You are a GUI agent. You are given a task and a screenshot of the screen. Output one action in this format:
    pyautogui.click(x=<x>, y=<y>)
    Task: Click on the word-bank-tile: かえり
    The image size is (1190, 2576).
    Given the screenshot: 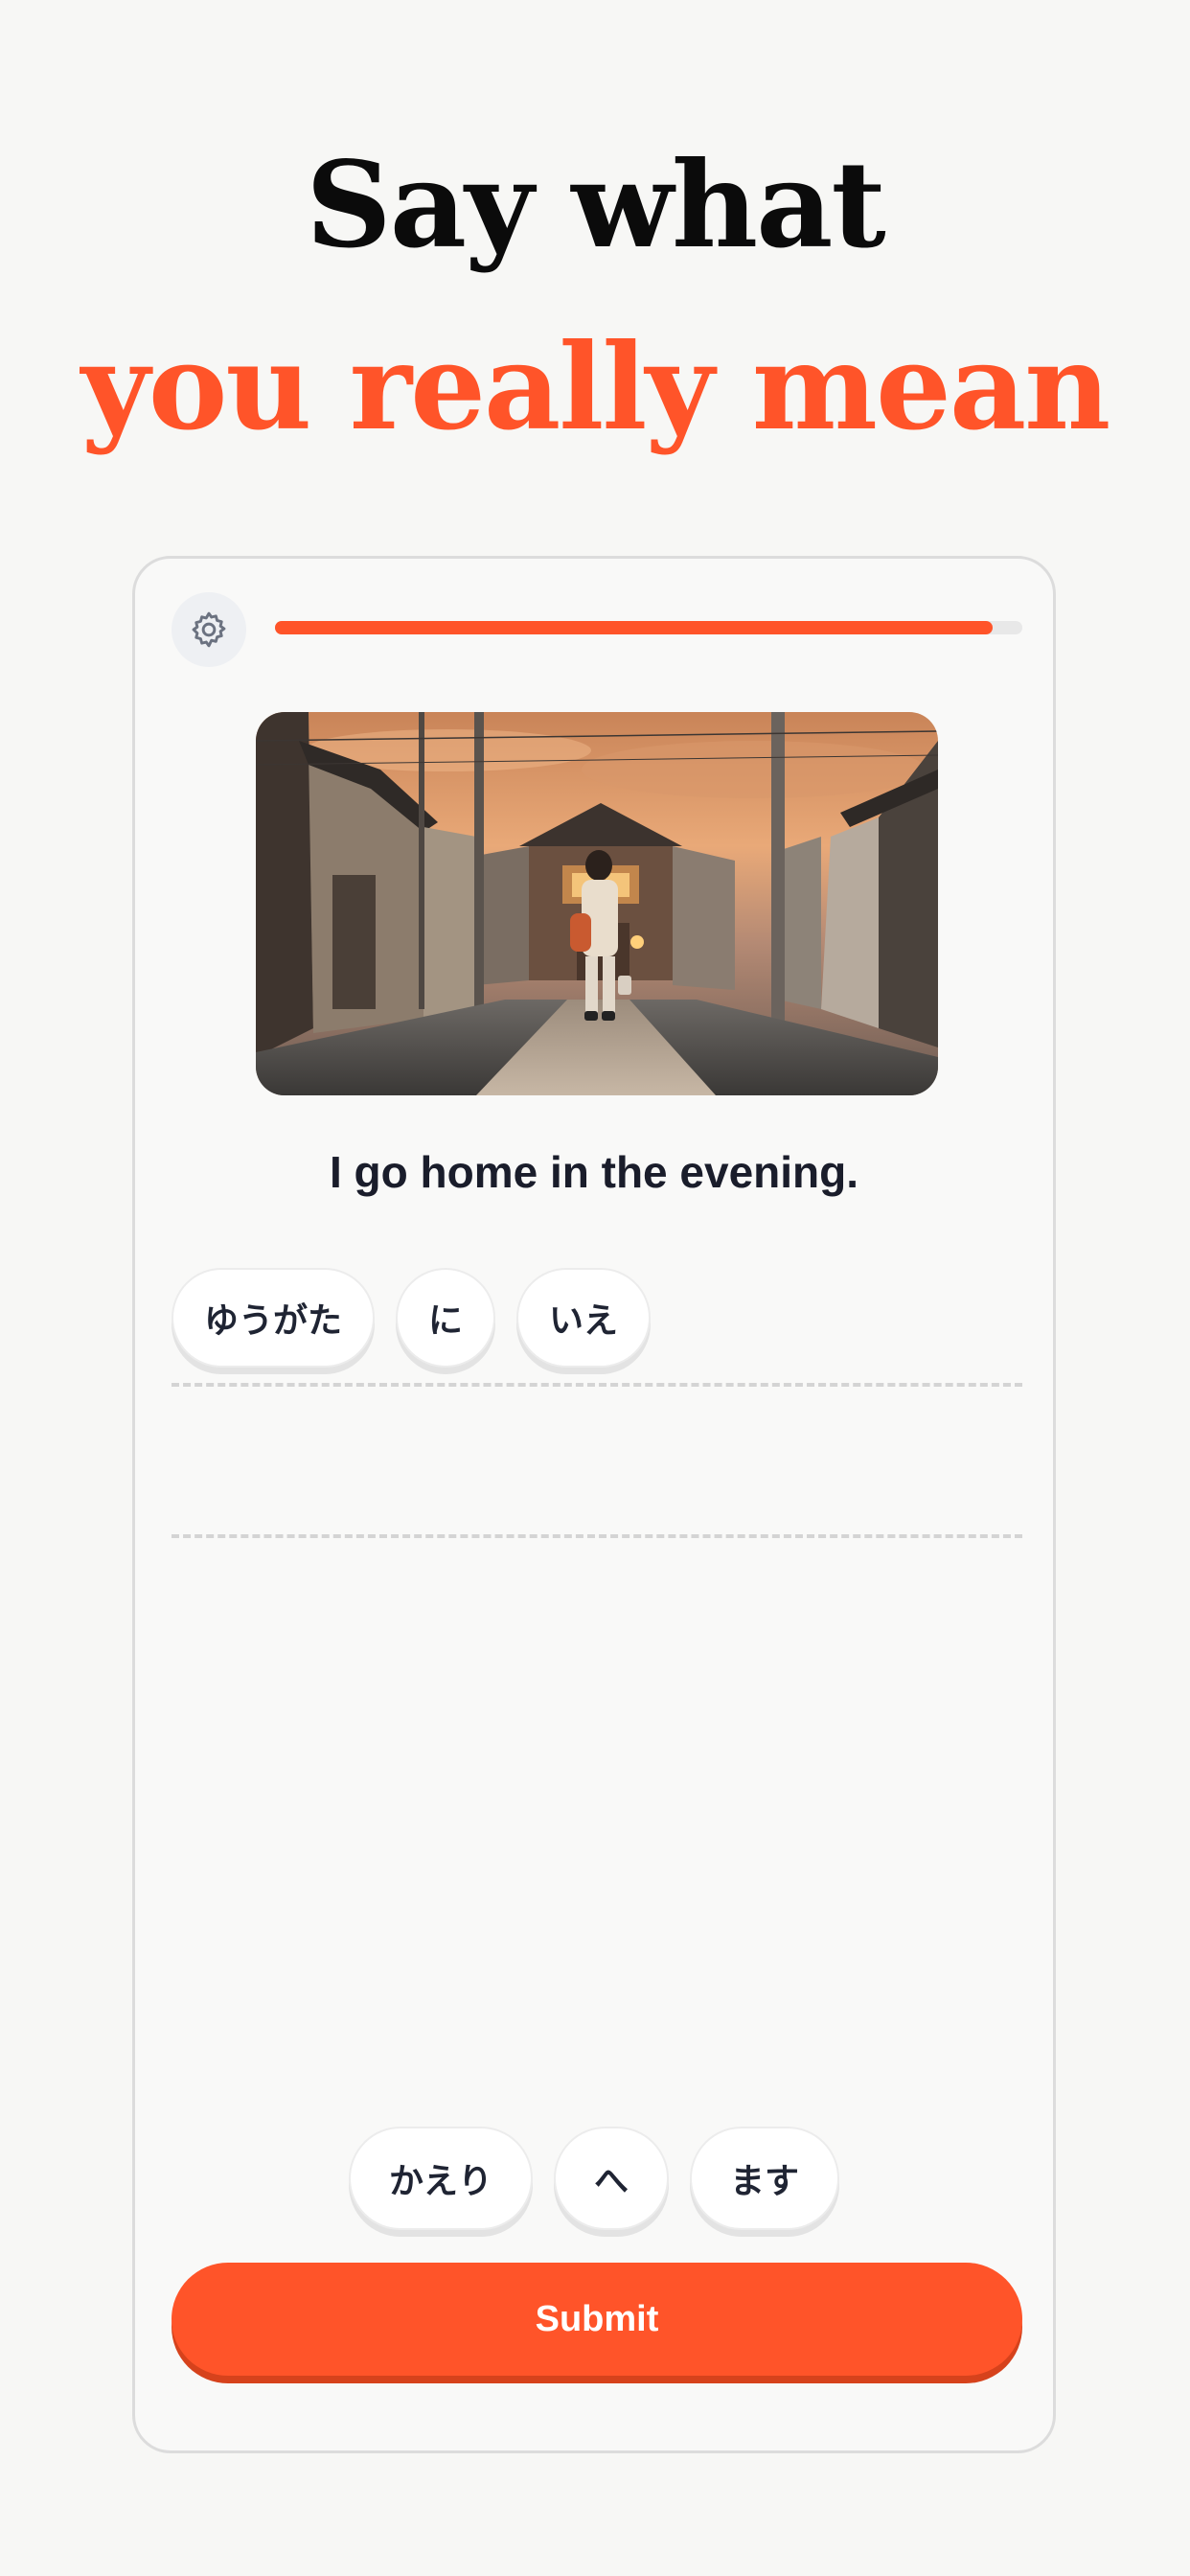 What is the action you would take?
    pyautogui.click(x=441, y=2179)
    